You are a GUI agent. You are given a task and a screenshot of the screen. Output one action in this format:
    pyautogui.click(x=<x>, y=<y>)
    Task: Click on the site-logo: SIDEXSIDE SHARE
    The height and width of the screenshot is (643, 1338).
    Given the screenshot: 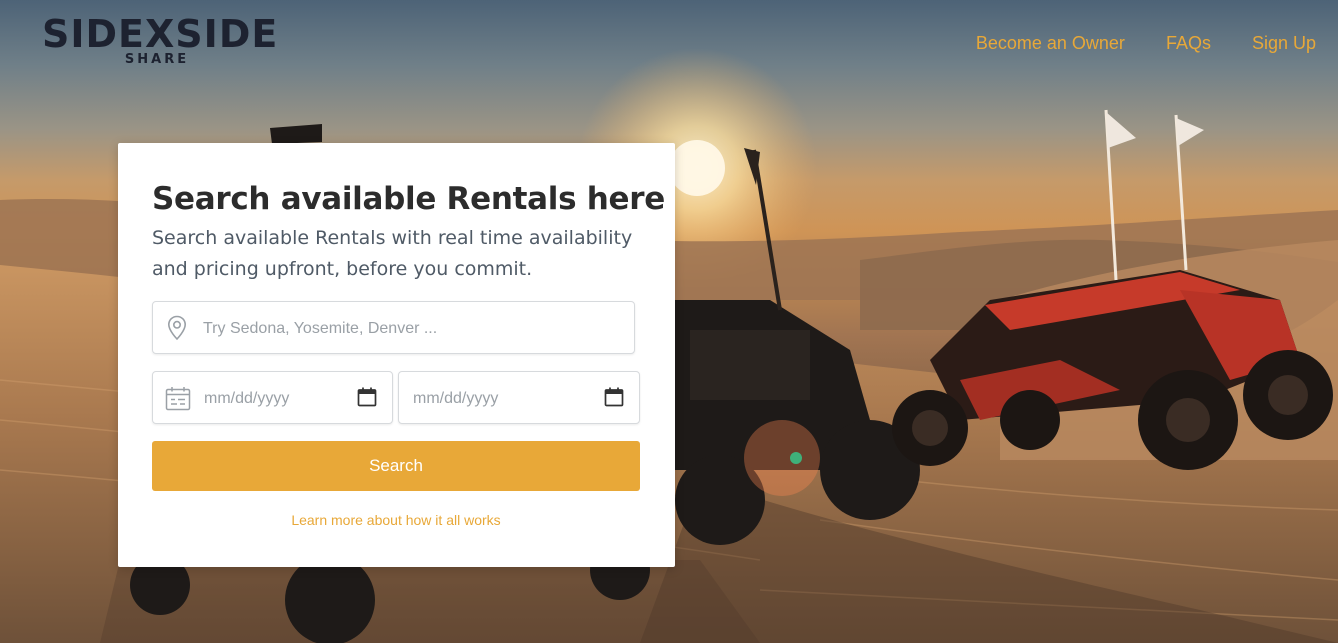 What is the action you would take?
    pyautogui.click(x=160, y=43)
    